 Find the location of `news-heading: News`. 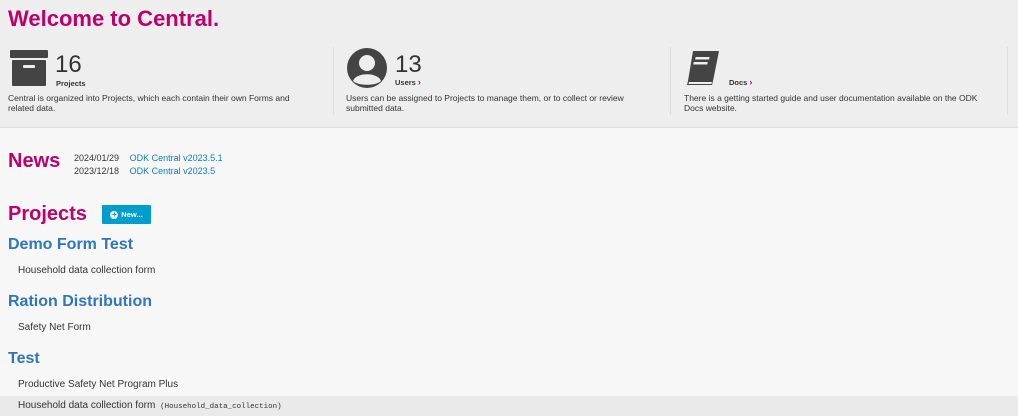

news-heading: News is located at coordinates (34, 161).